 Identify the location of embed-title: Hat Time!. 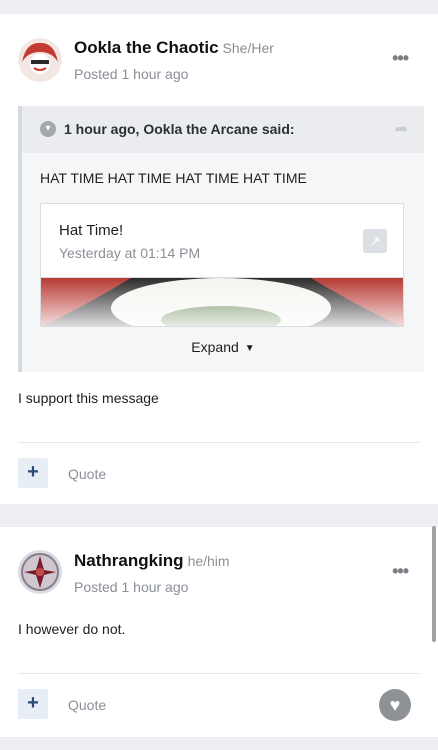
(91, 230).